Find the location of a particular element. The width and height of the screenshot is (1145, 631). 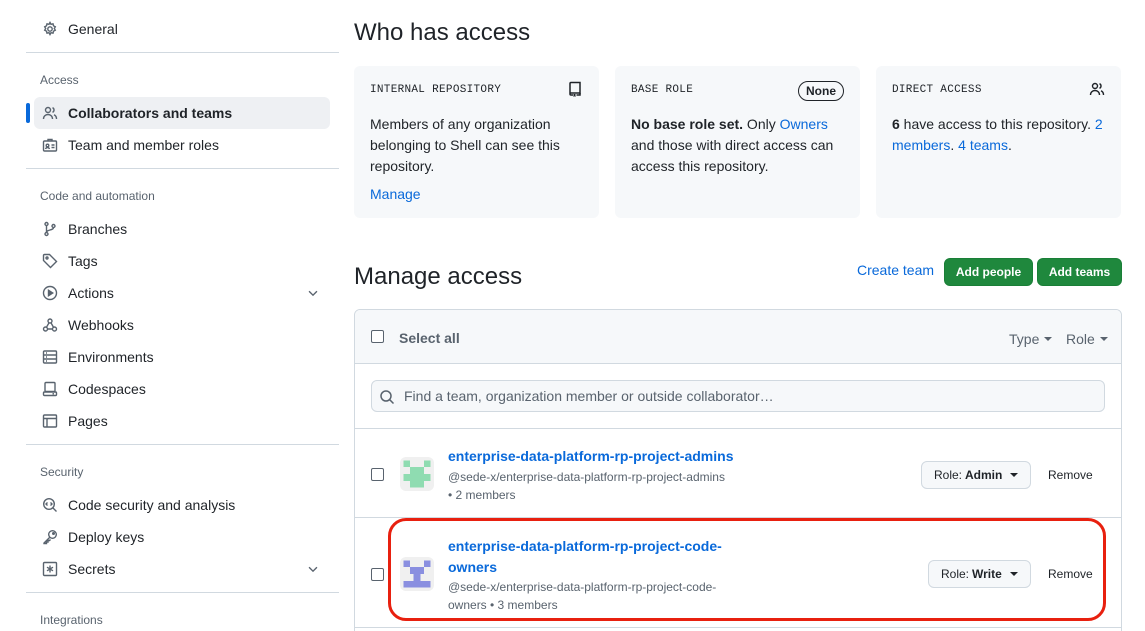

teams-link: 4 teams is located at coordinates (983, 145).